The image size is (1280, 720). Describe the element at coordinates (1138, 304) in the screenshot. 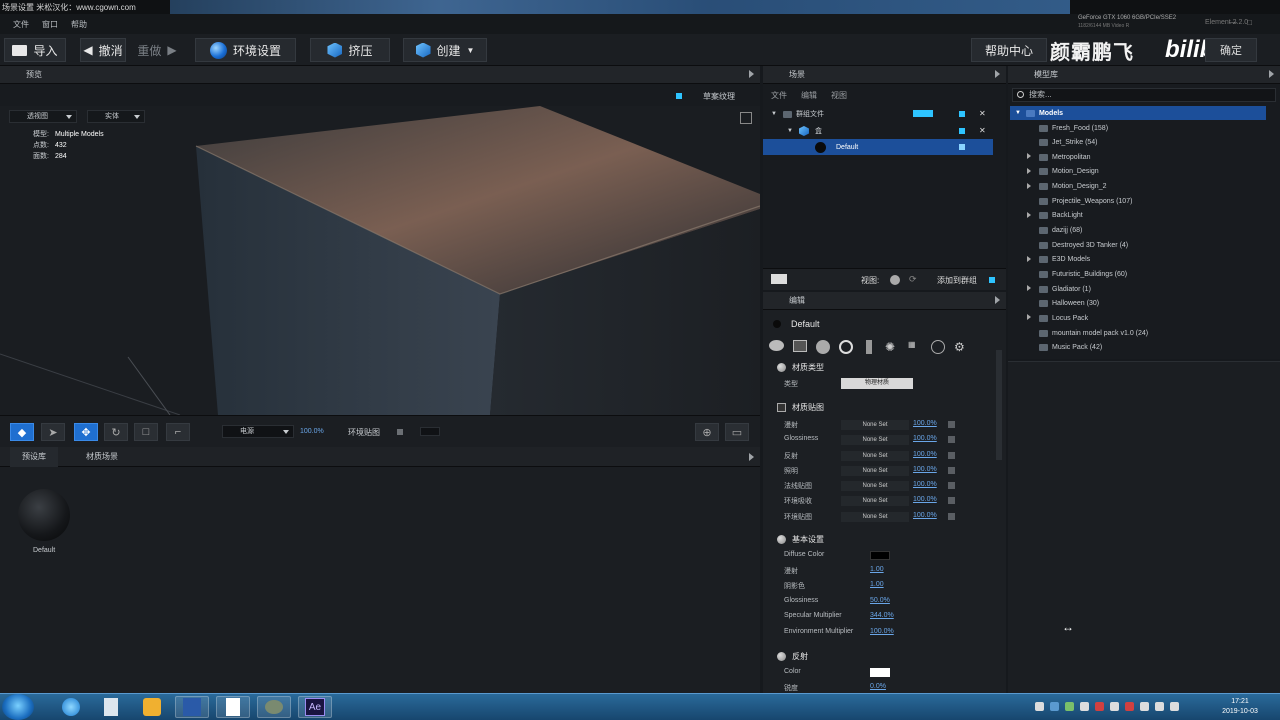

I see `model-folder-row: Halloween (30)` at that location.